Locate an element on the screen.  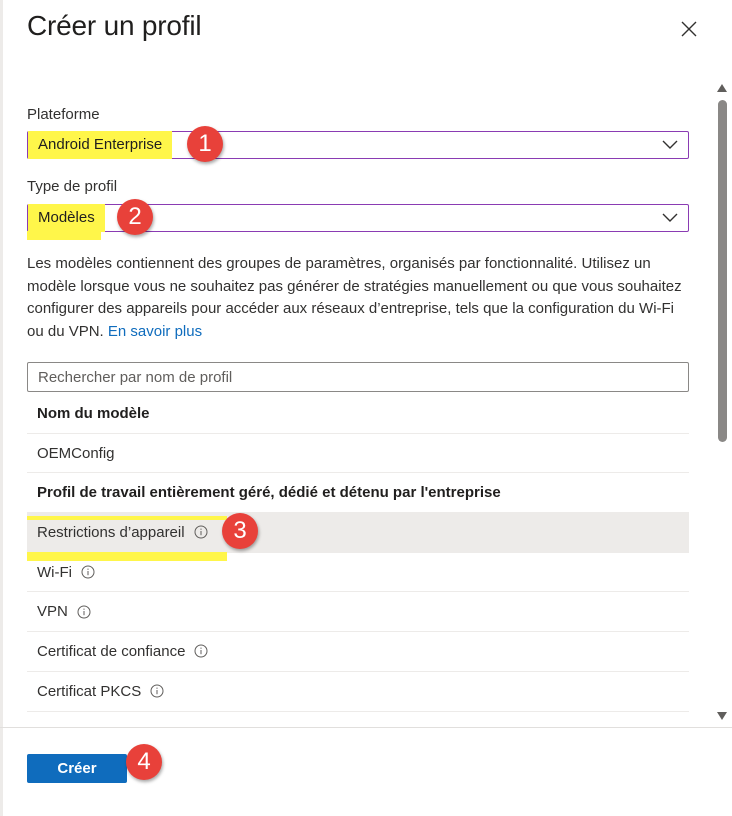
row-label: Wi-Fi is located at coordinates (54, 572).